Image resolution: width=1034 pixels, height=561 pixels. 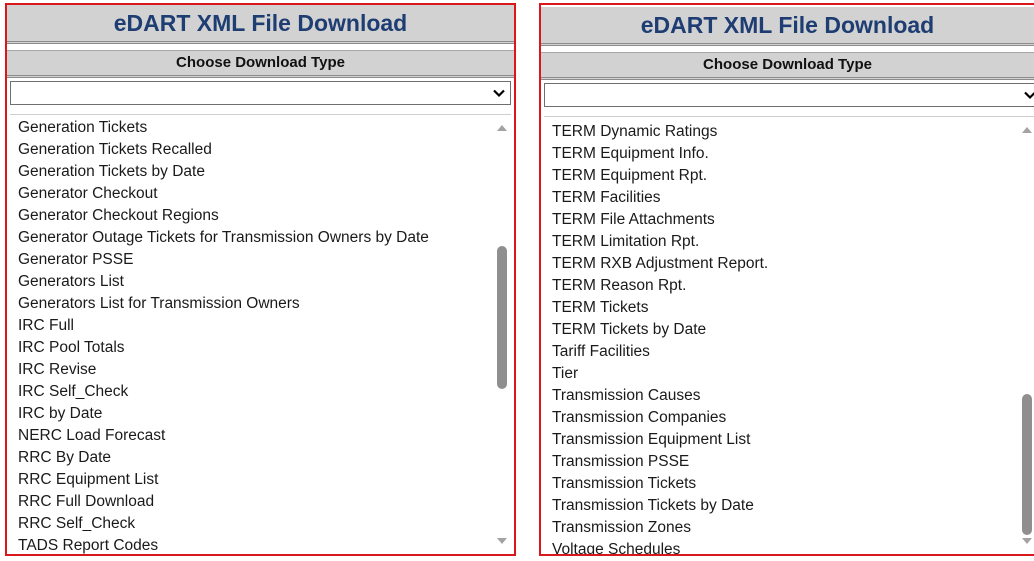 I want to click on list-item: RRC Equipment List, so click(x=252, y=480).